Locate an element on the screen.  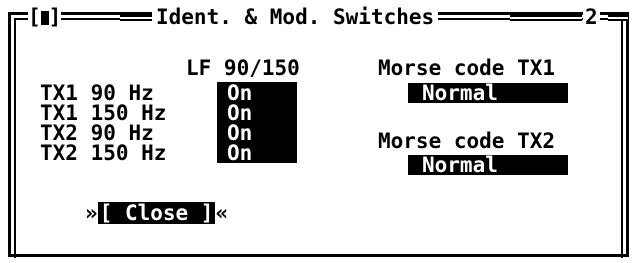
close-right-marker: « is located at coordinates (222, 213).